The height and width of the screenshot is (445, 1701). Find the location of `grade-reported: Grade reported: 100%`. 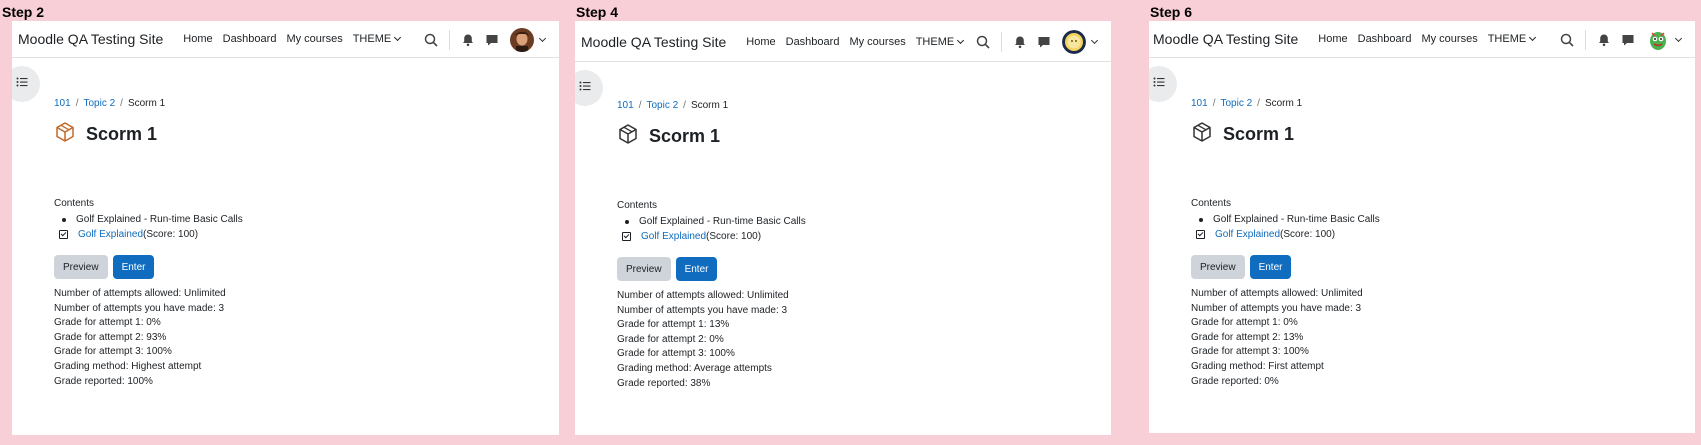

grade-reported: Grade reported: 100% is located at coordinates (103, 381).